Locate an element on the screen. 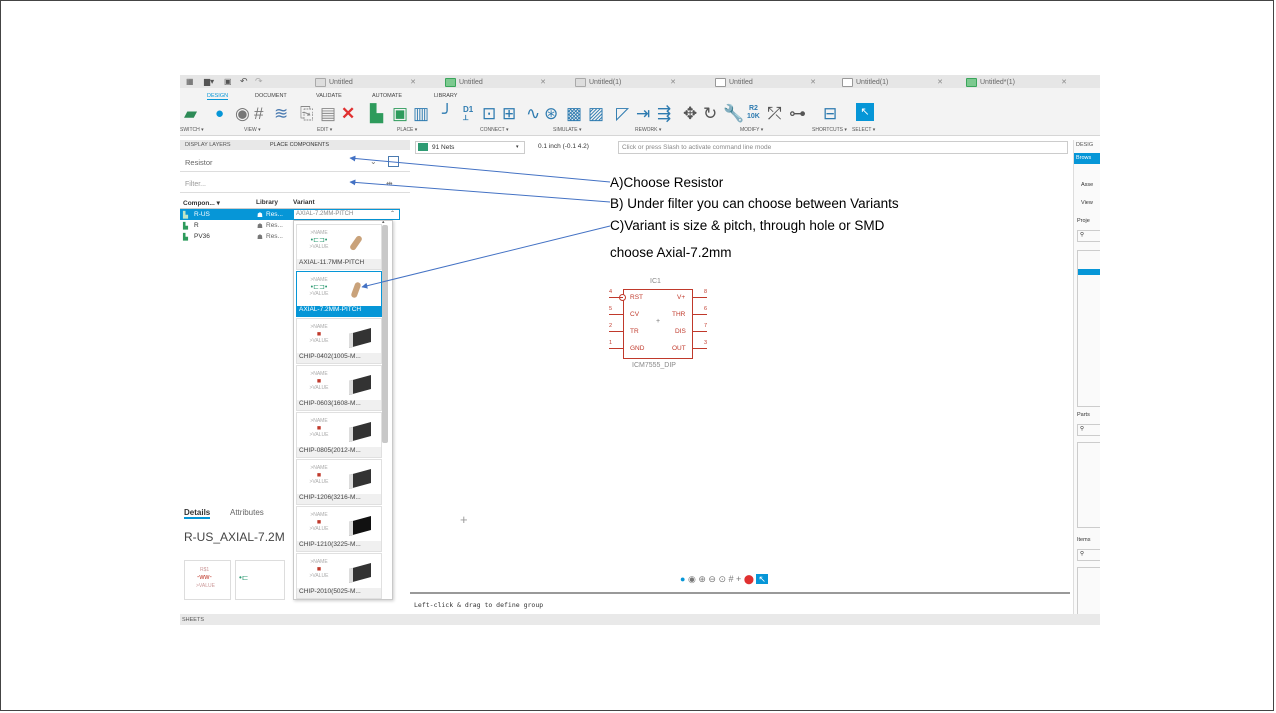 This screenshot has width=1276, height=713. annotation-a: A)Choose Resistor is located at coordinates (667, 182).